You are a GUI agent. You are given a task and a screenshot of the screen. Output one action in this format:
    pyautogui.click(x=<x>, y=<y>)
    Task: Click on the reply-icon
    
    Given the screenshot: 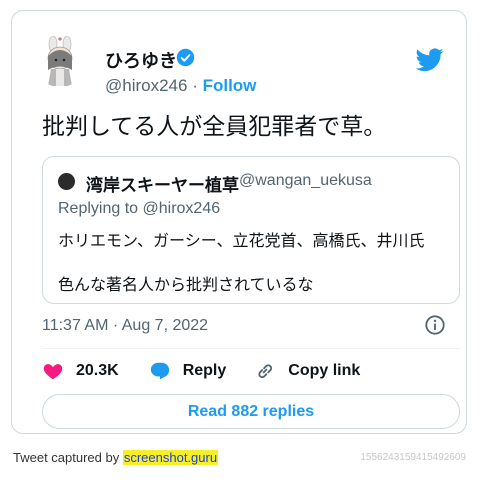 What is the action you would take?
    pyautogui.click(x=159, y=371)
    